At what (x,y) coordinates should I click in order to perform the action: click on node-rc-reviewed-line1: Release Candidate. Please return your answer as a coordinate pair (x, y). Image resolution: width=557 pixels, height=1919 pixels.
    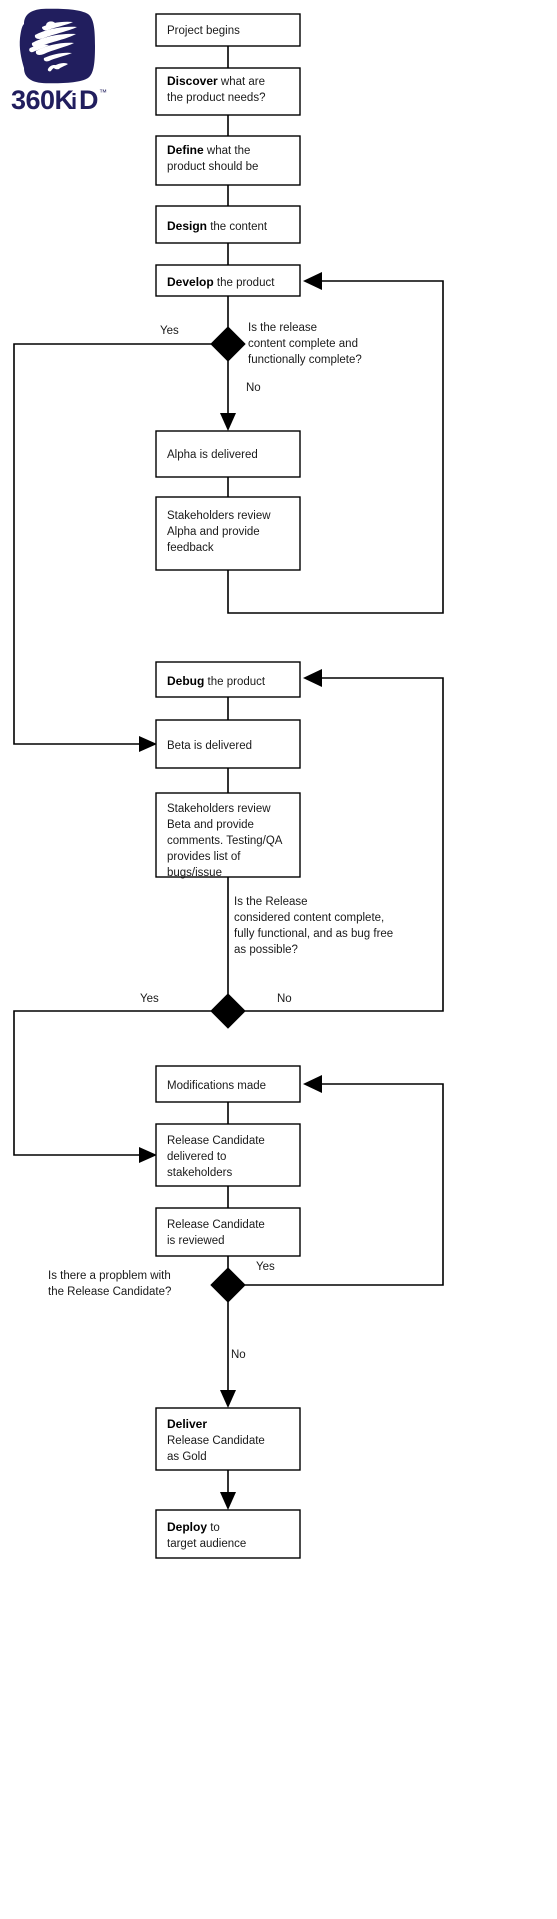
    Looking at the image, I should click on (216, 1225).